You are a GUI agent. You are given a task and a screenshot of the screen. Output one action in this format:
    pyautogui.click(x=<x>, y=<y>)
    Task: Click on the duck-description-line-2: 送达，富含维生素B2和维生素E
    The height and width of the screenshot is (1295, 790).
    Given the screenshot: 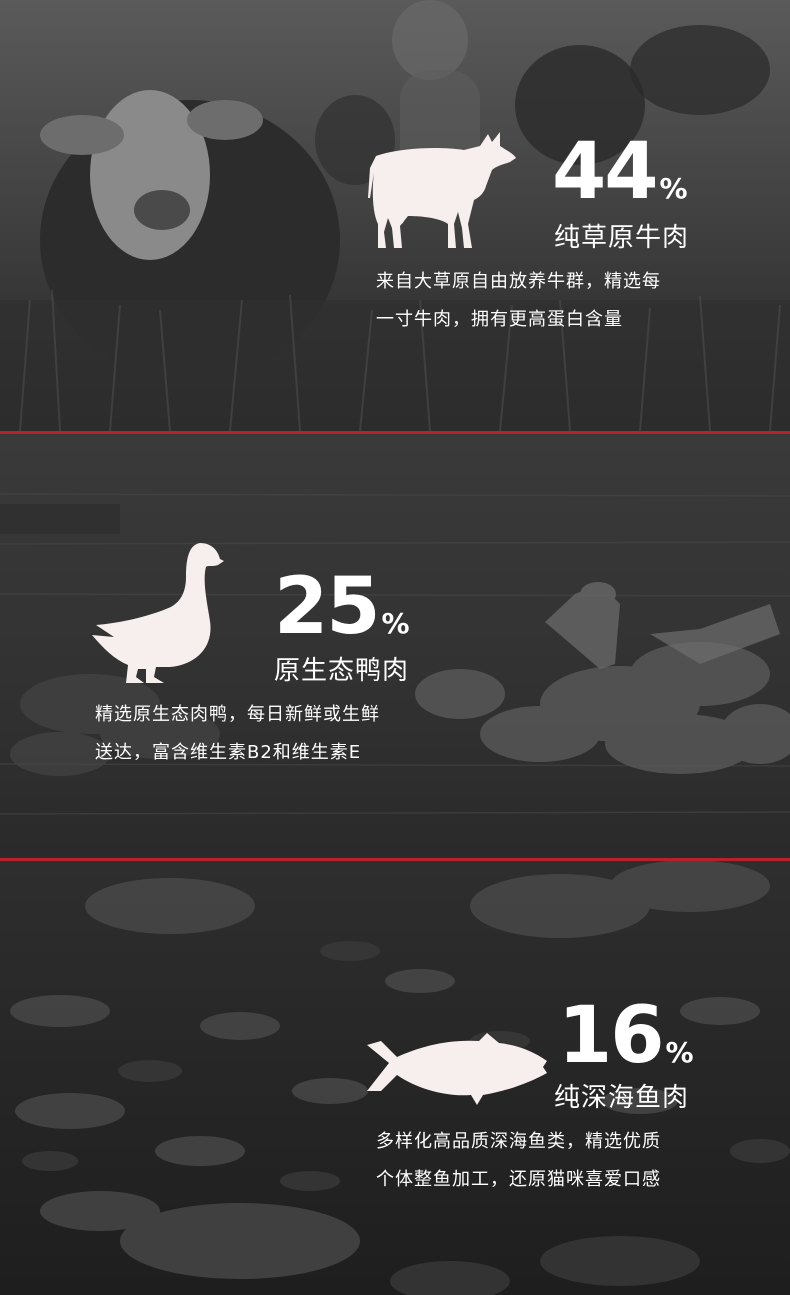 What is the action you would take?
    pyautogui.click(x=228, y=752)
    